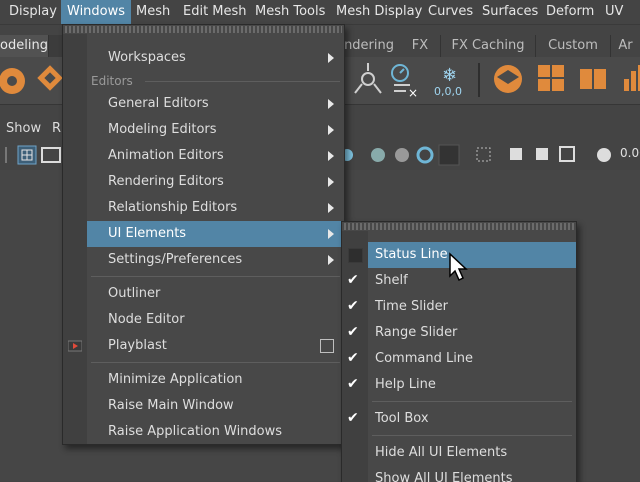 The image size is (640, 482). Describe the element at coordinates (625, 46) in the screenshot. I see `tab-arnold: Ar` at that location.